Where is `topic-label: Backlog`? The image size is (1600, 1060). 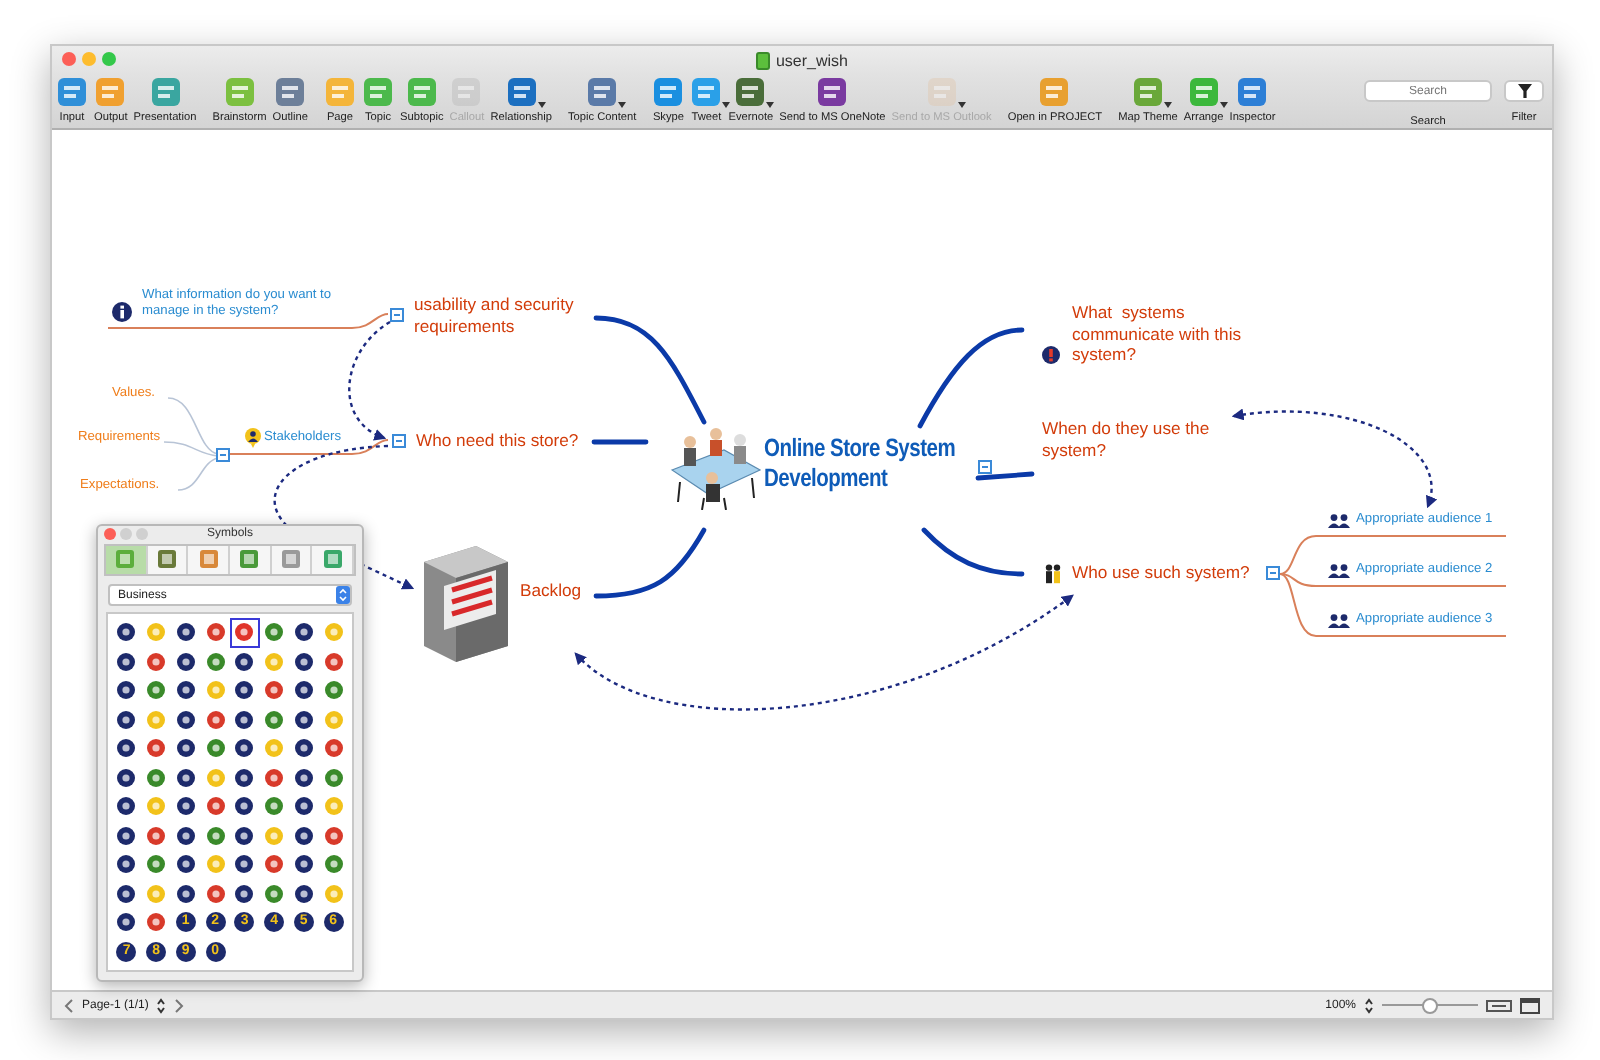
topic-label: Backlog is located at coordinates (551, 590).